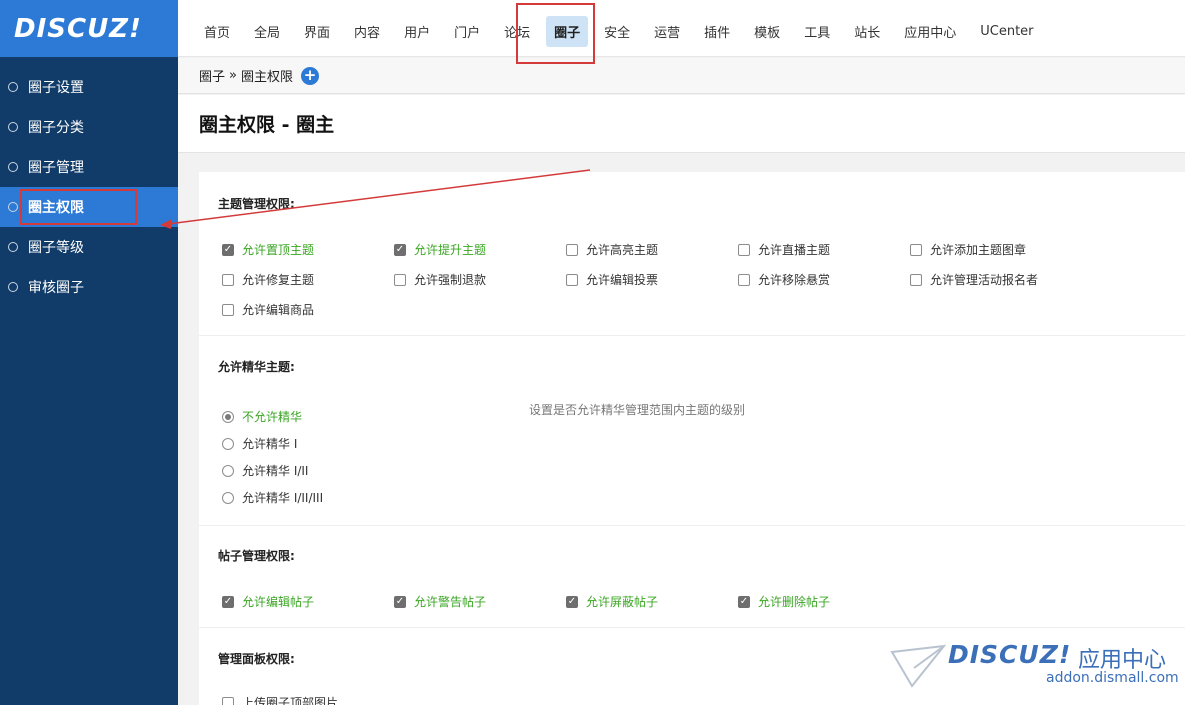 This screenshot has height=705, width=1185. I want to click on watermark: DISCUZ! 应用中心 addon.dismall.com, so click(1035, 665).